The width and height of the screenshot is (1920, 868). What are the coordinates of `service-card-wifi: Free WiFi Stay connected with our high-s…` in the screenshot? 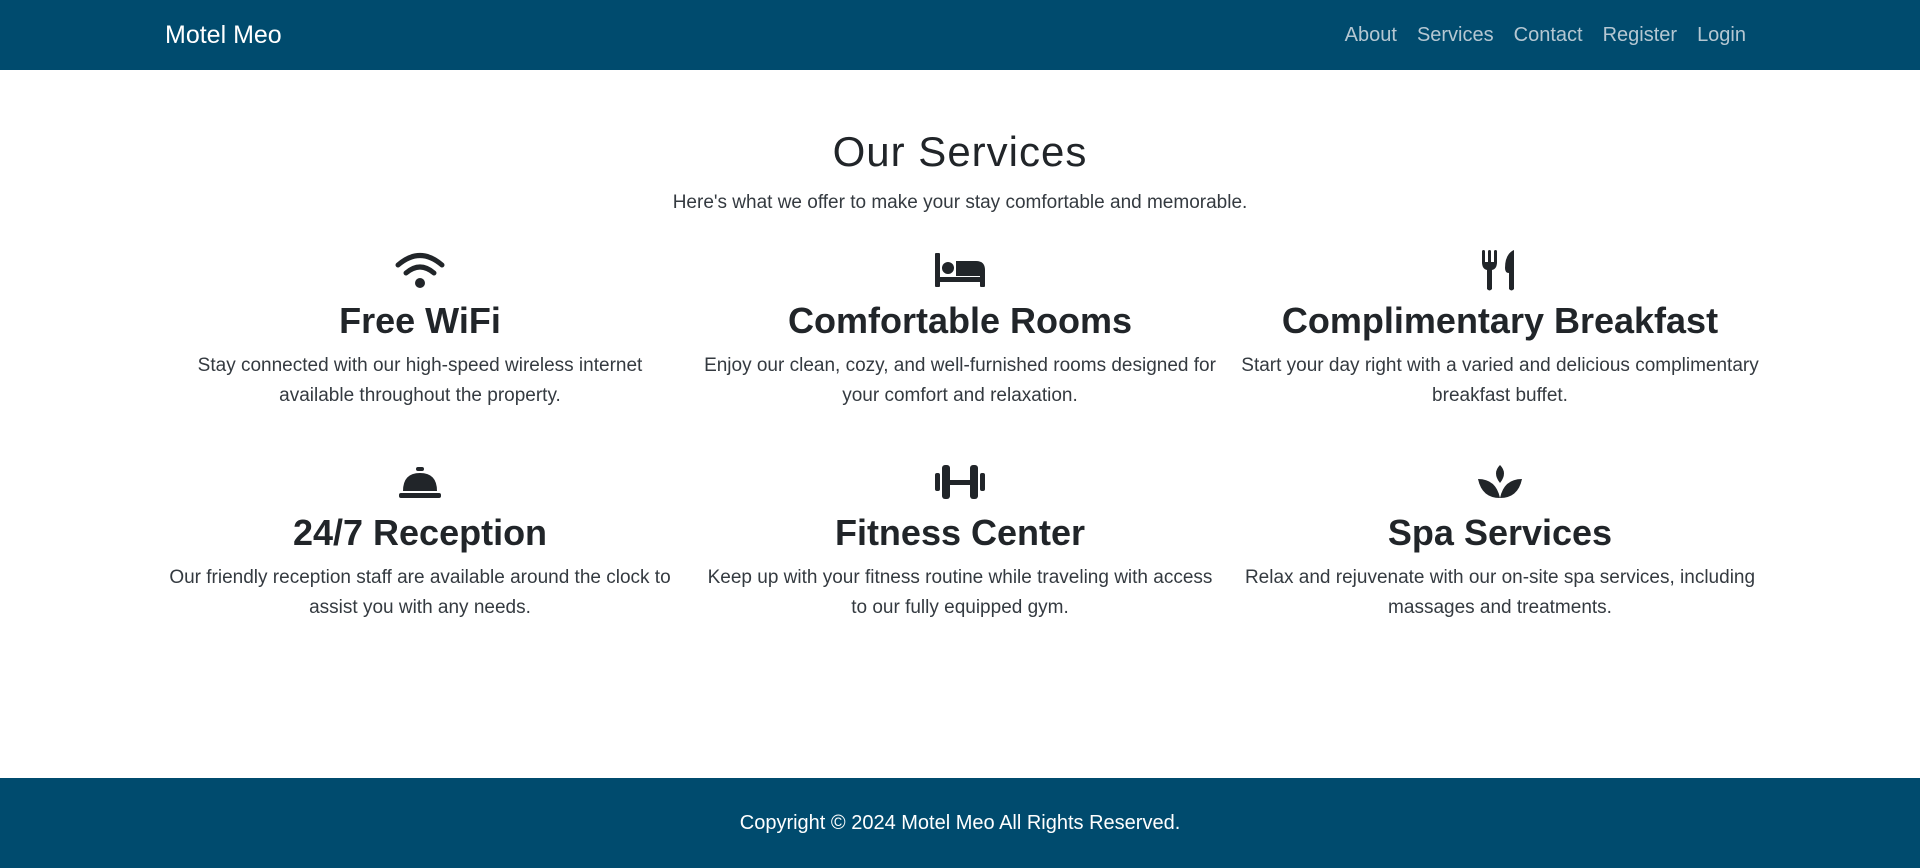 It's located at (420, 327).